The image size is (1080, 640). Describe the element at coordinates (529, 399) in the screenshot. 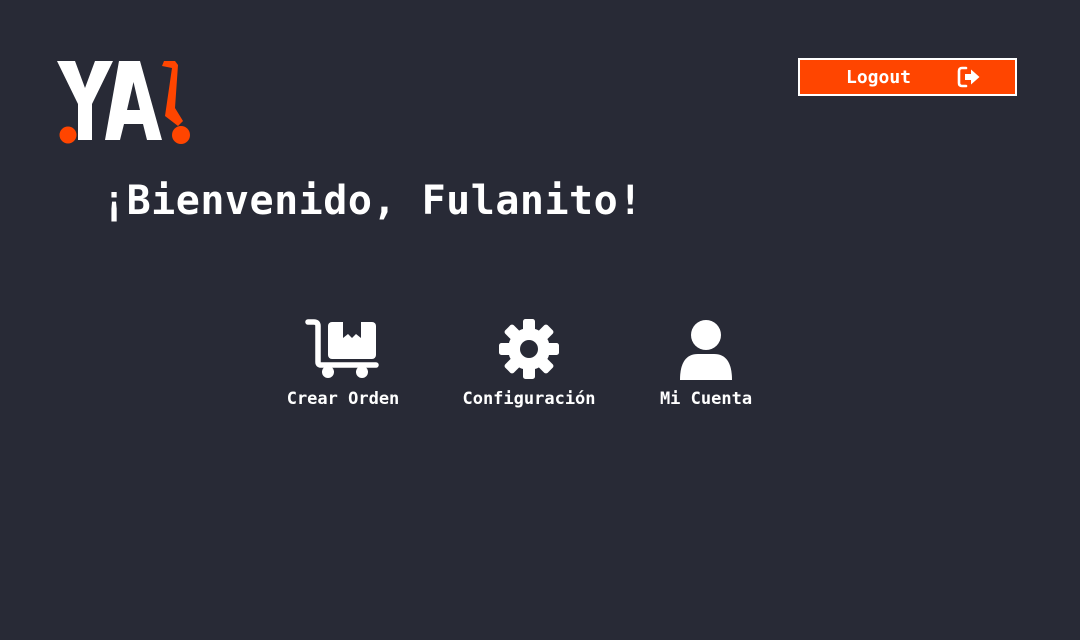

I see `configuracion-label: Configuración` at that location.